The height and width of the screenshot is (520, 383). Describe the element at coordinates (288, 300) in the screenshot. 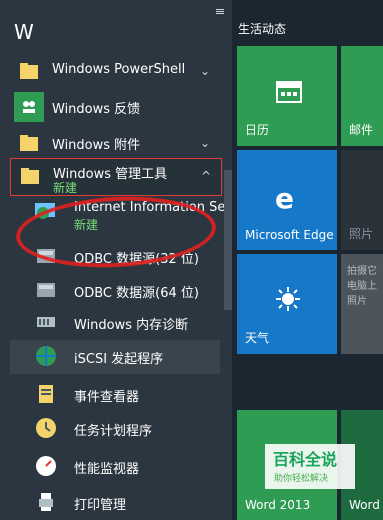

I see `sun-icon` at that location.